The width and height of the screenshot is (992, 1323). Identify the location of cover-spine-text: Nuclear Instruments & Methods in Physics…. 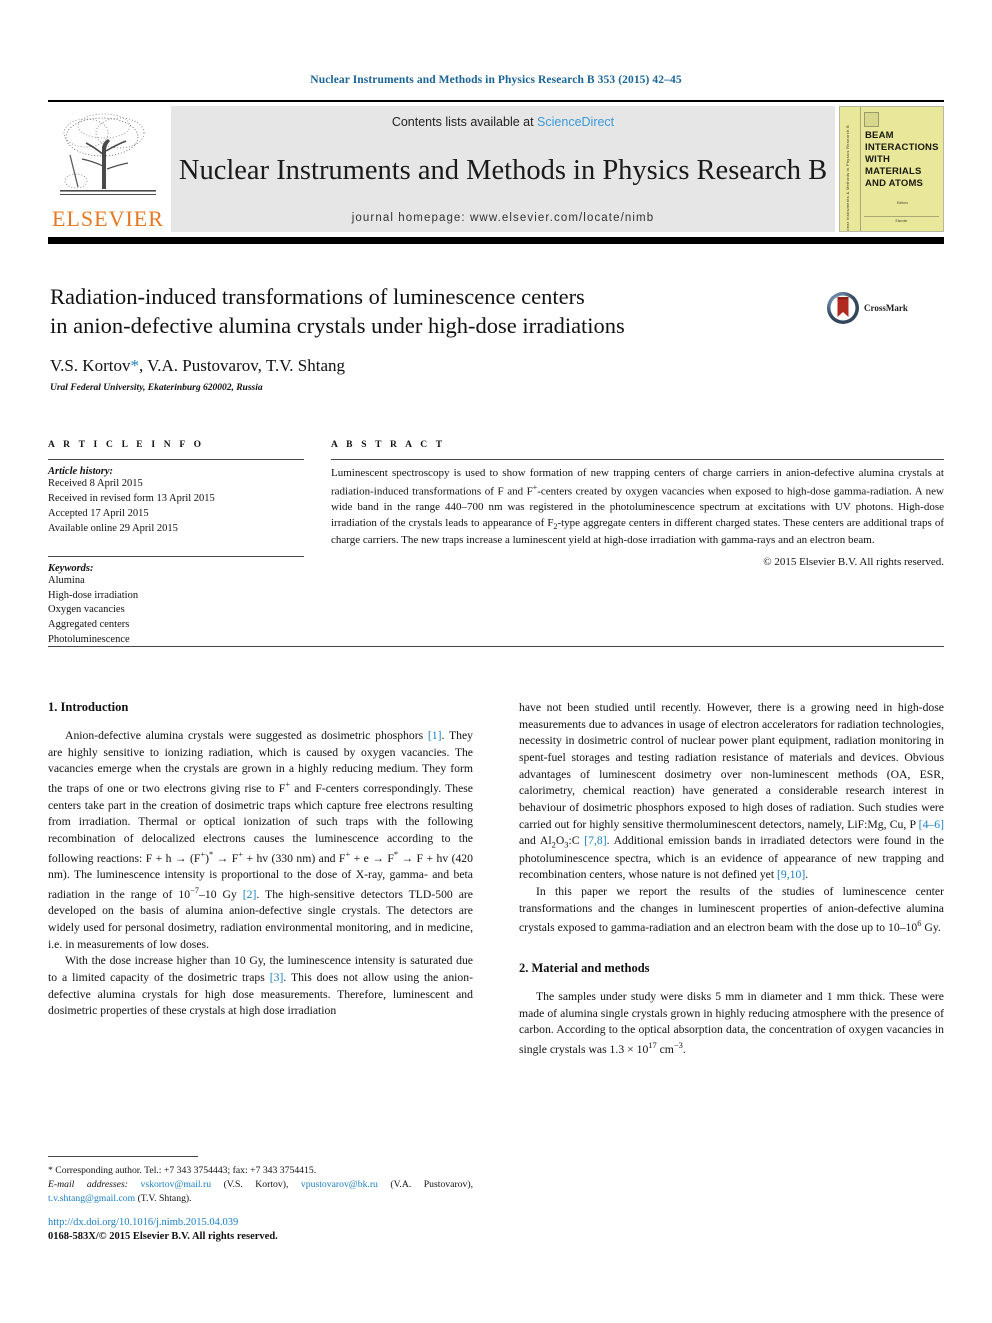
(847, 178).